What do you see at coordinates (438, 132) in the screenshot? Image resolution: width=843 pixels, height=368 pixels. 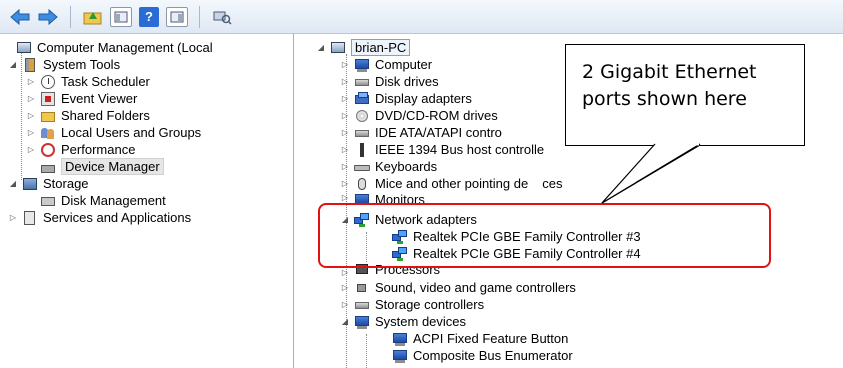 I see `device-category-label: IDE ATA/ATAPI contro` at bounding box center [438, 132].